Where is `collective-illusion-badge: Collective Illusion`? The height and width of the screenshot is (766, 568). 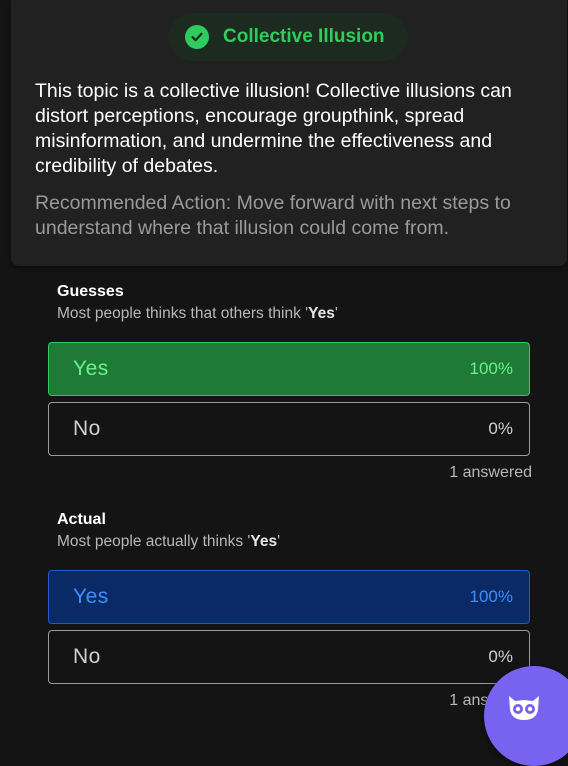
collective-illusion-badge: Collective Illusion is located at coordinates (288, 37).